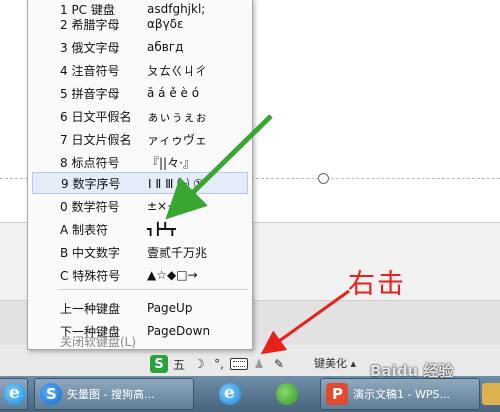  What do you see at coordinates (337, 394) in the screenshot?
I see `wps-presentation-icon` at bounding box center [337, 394].